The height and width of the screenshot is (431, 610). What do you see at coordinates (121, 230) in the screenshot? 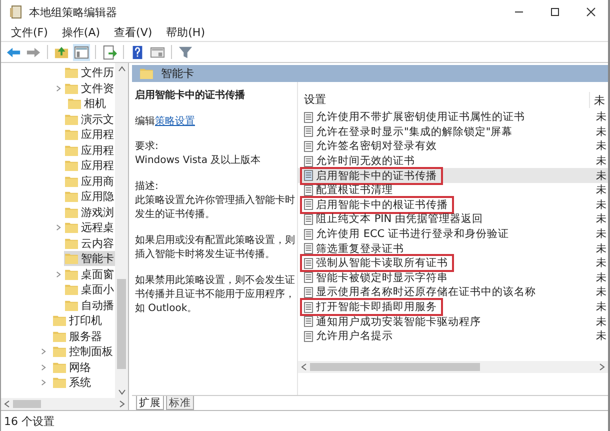
I see `vertical-scrollbar` at bounding box center [121, 230].